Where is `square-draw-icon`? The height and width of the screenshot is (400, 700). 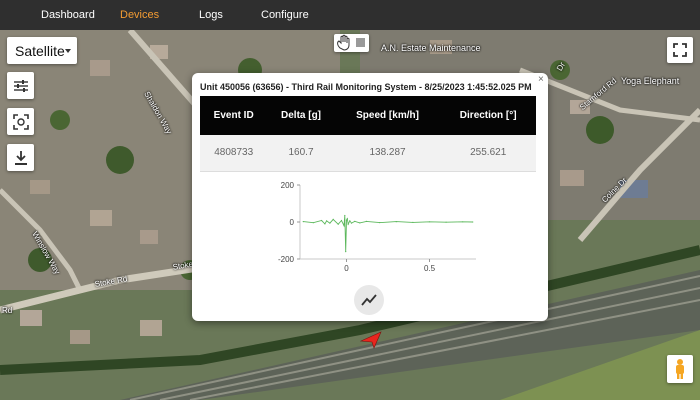
square-draw-icon is located at coordinates (360, 42).